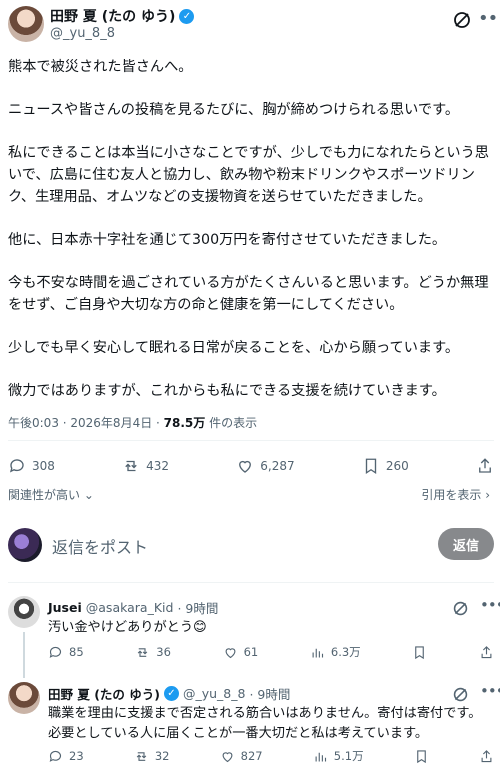 This screenshot has width=500, height=769. Describe the element at coordinates (250, 24) in the screenshot. I see `post-header: 田野 夏 (たの ゆう) ✓ @_yu_8_8 •••` at that location.